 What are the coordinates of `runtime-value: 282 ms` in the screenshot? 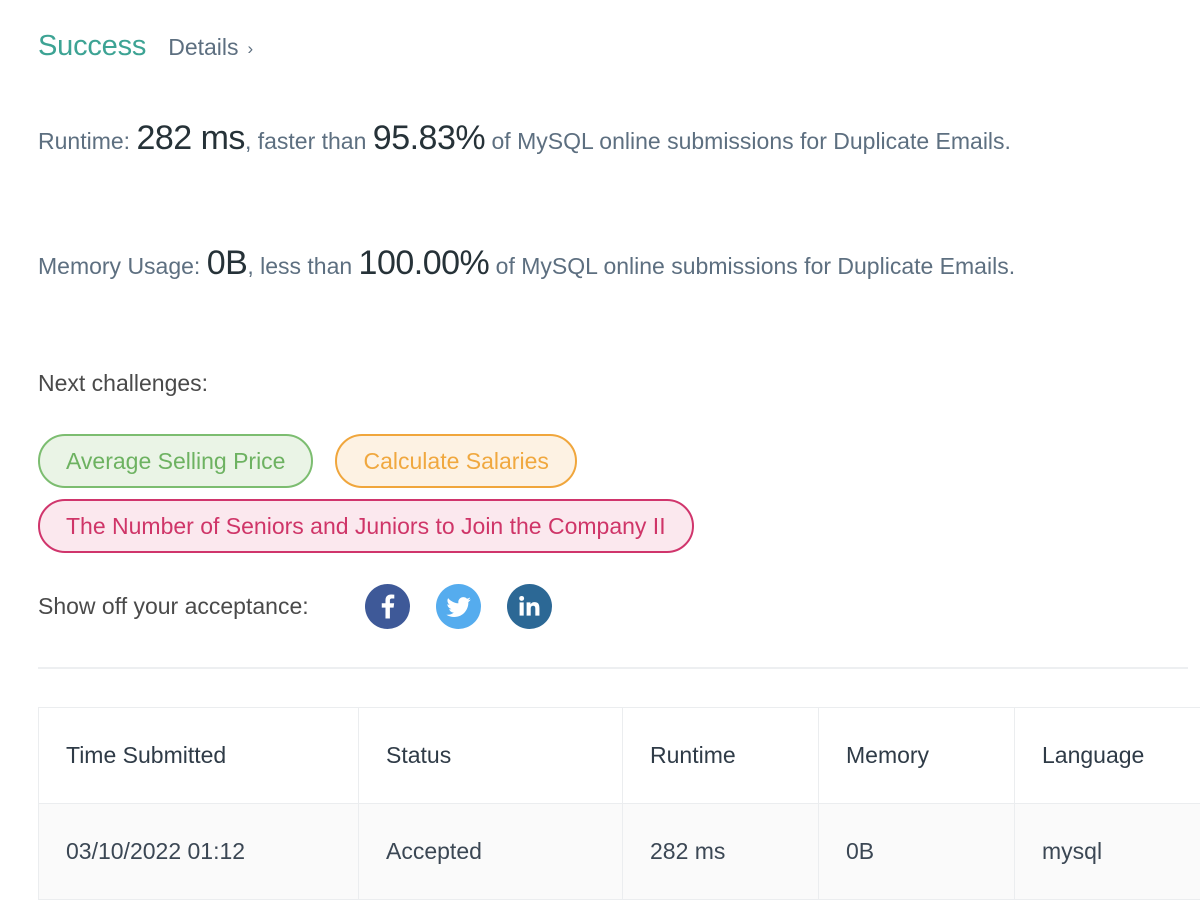 It's located at (190, 138).